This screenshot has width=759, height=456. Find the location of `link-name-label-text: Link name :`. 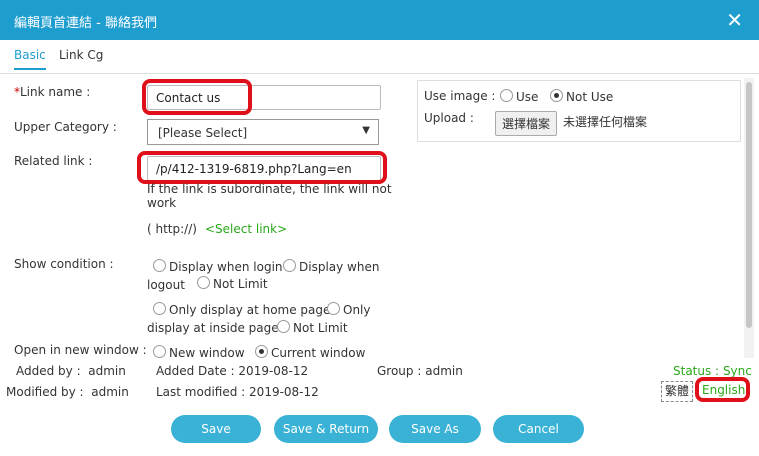

link-name-label-text: Link name : is located at coordinates (55, 92).